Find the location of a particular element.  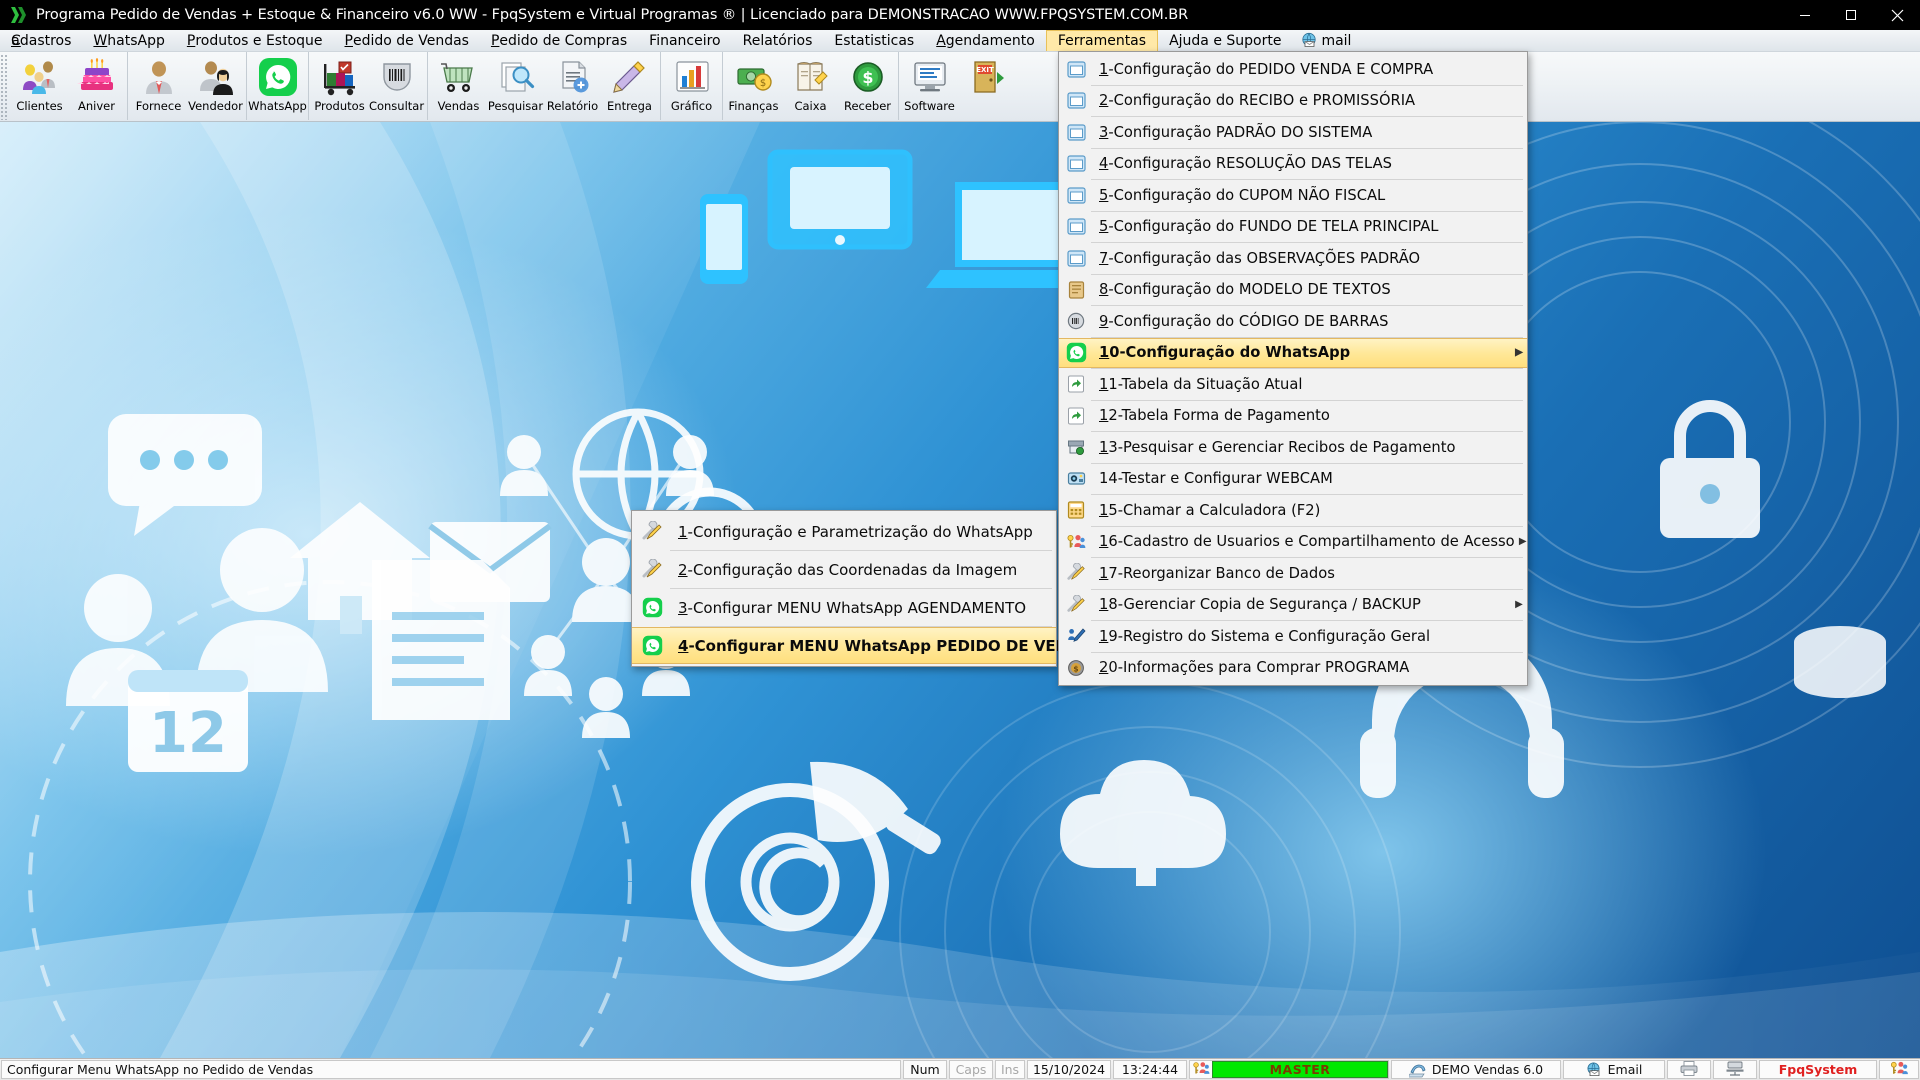

menu-item-10-whatsapp-selected: 10-Configuração do WhatsApp ▶ is located at coordinates (1293, 352).